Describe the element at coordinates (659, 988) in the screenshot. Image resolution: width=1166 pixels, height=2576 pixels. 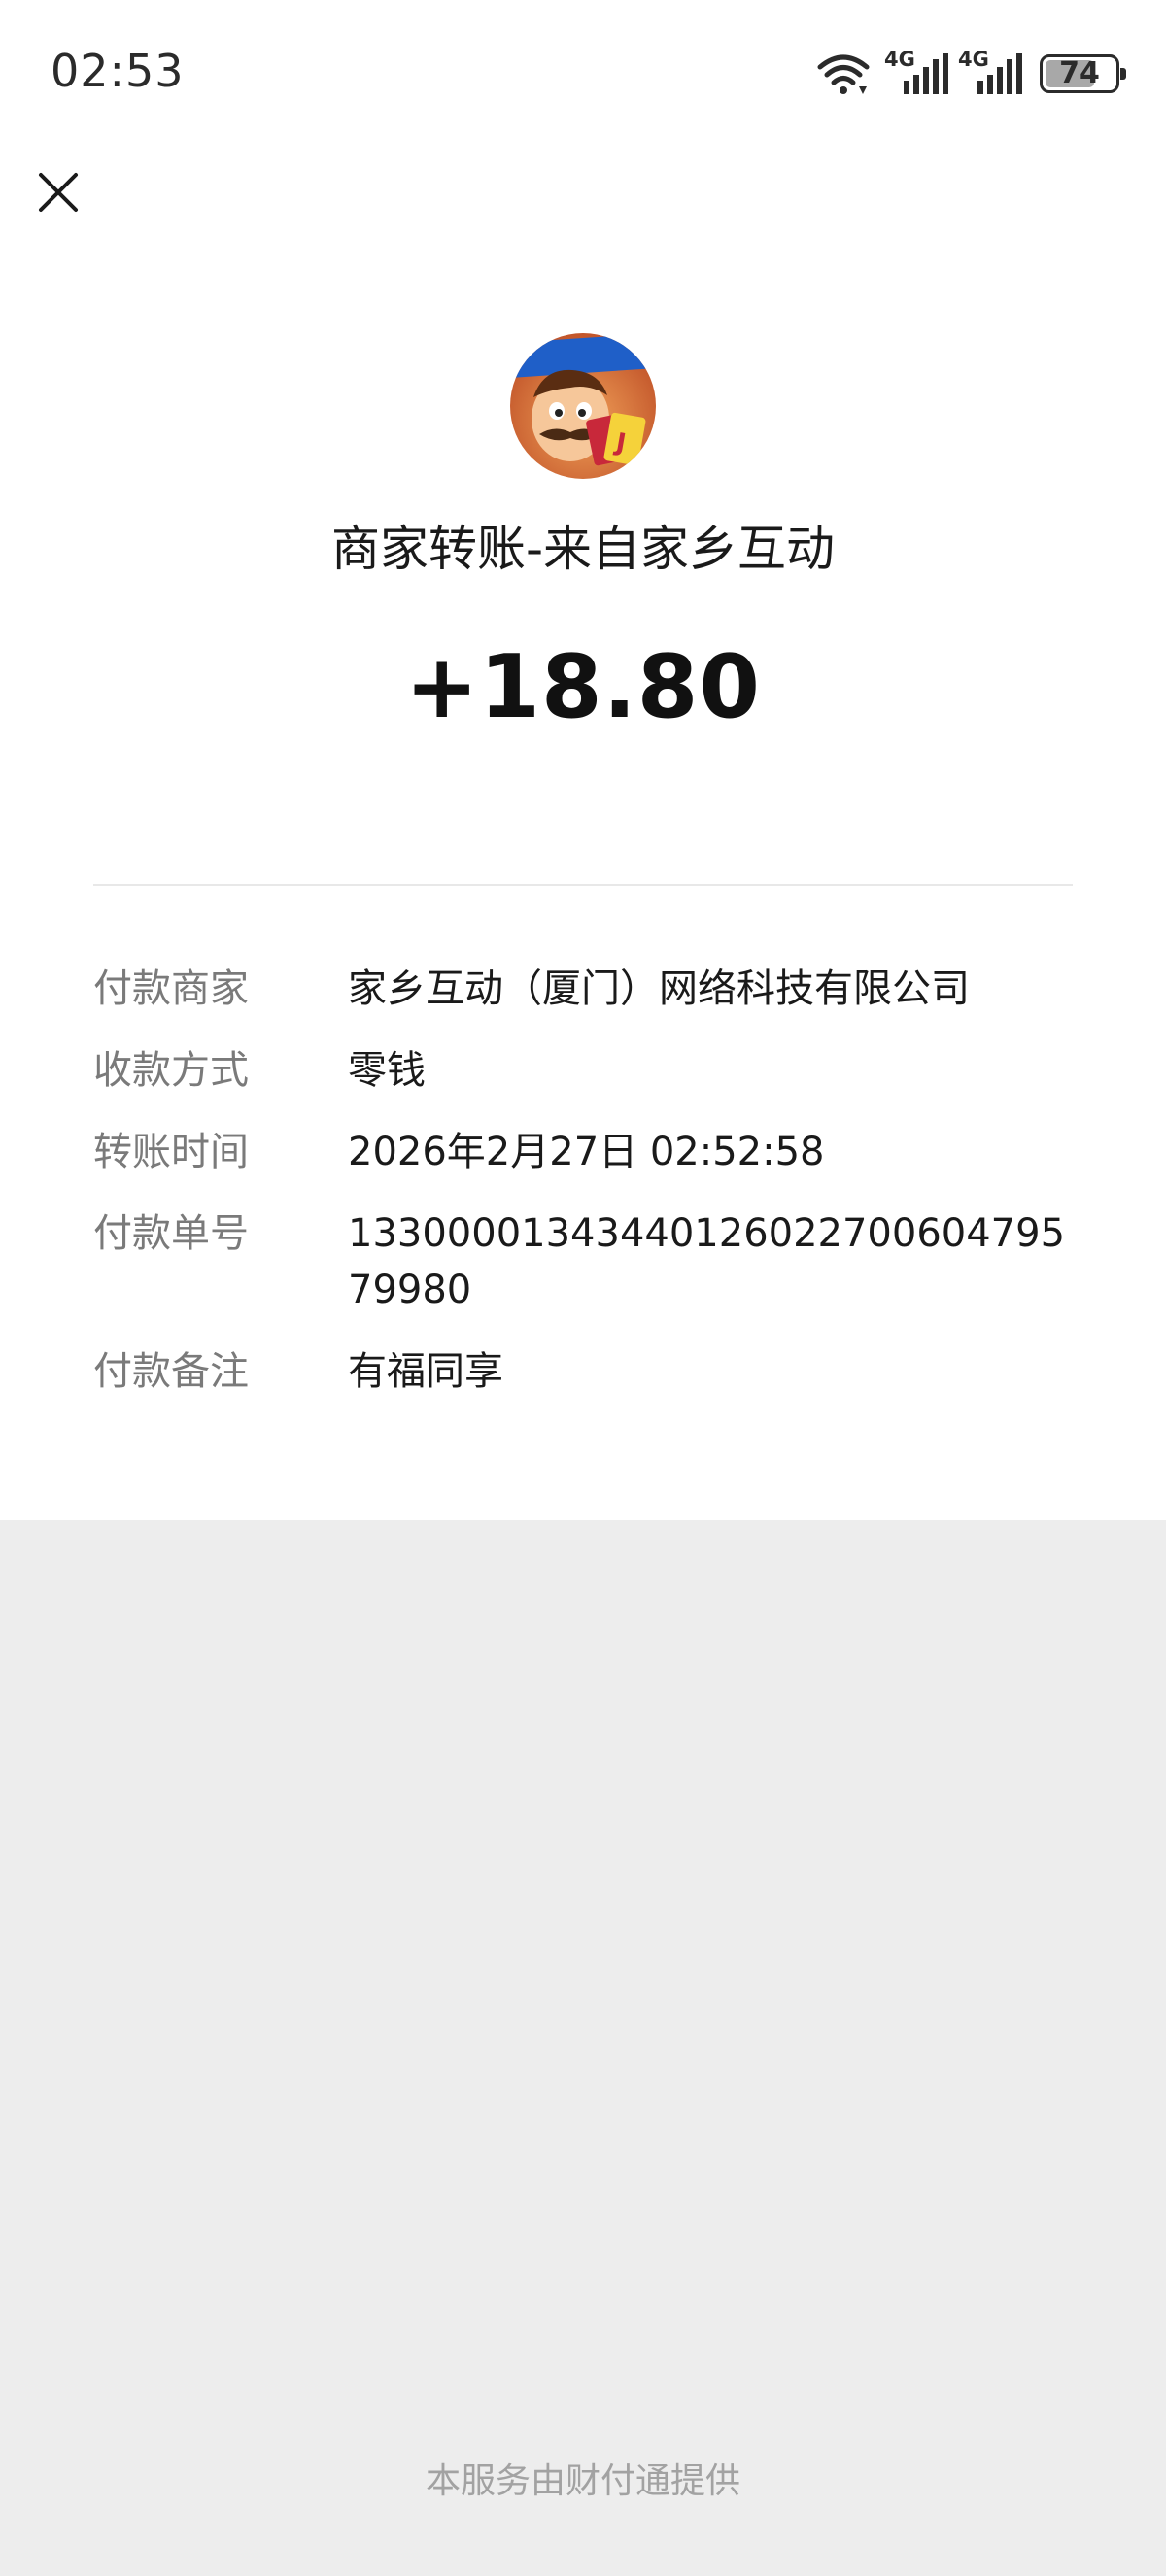
I see `detail-value: 家乡互动（厦门）网络科技有限公司` at that location.